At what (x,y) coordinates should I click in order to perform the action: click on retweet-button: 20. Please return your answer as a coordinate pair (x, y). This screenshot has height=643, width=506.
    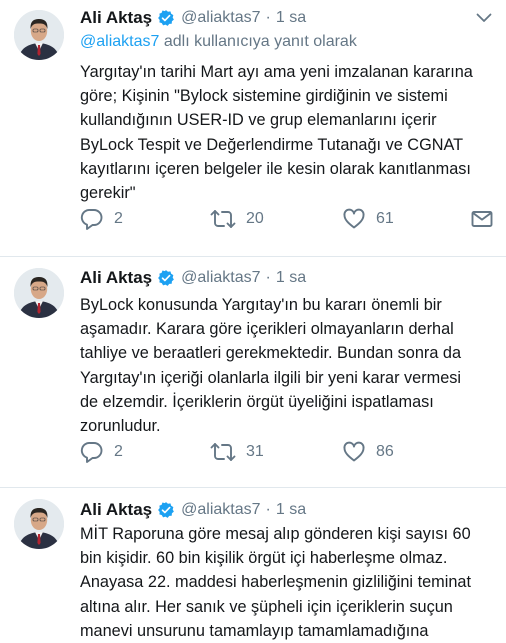
    Looking at the image, I should click on (237, 219).